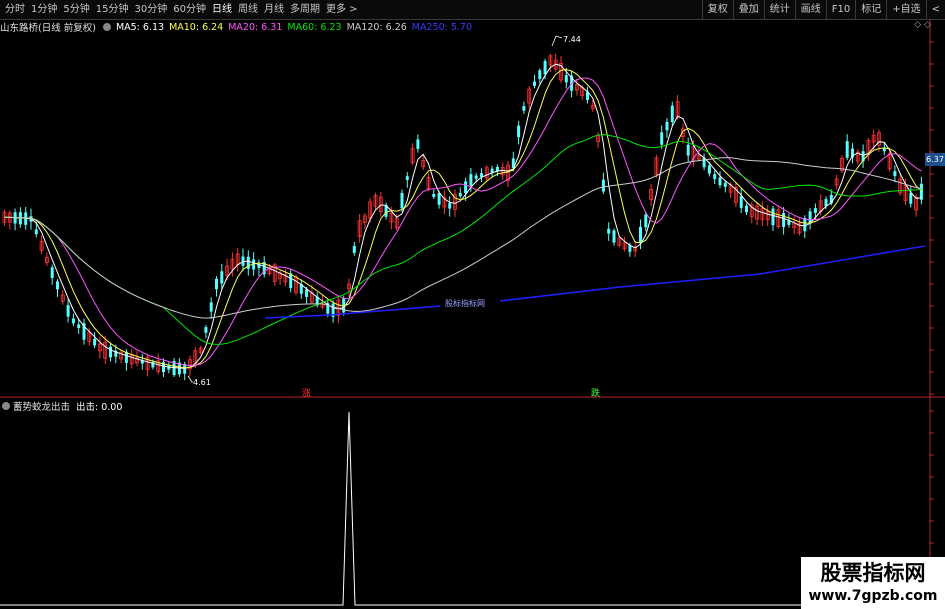 This screenshot has height=609, width=945. What do you see at coordinates (557, 41) in the screenshot?
I see `high-pointer` at bounding box center [557, 41].